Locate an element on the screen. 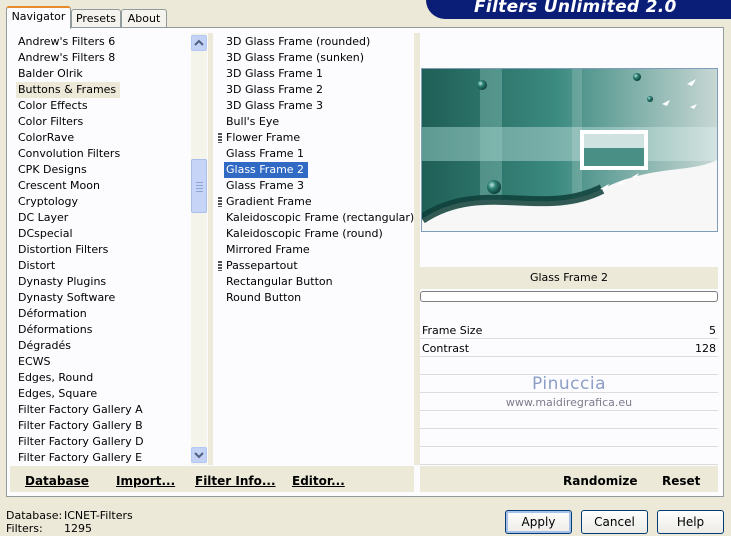  tab-label: Presets is located at coordinates (96, 18).